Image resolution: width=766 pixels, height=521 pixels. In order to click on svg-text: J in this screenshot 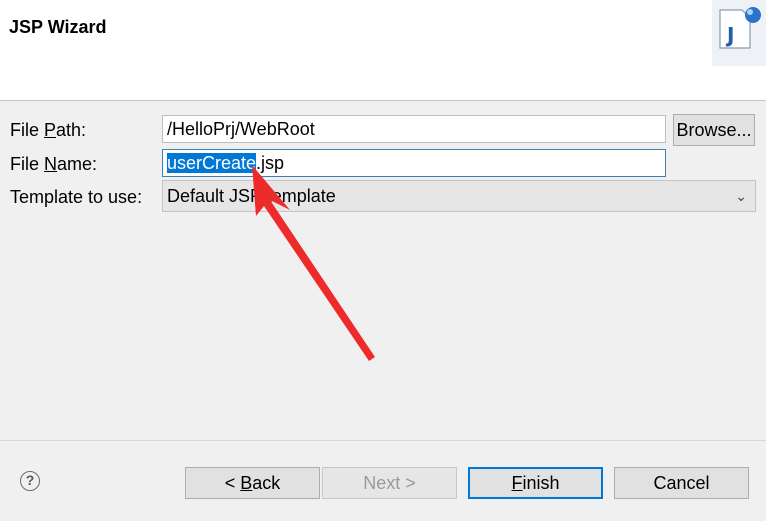, I will do `click(729, 35)`.